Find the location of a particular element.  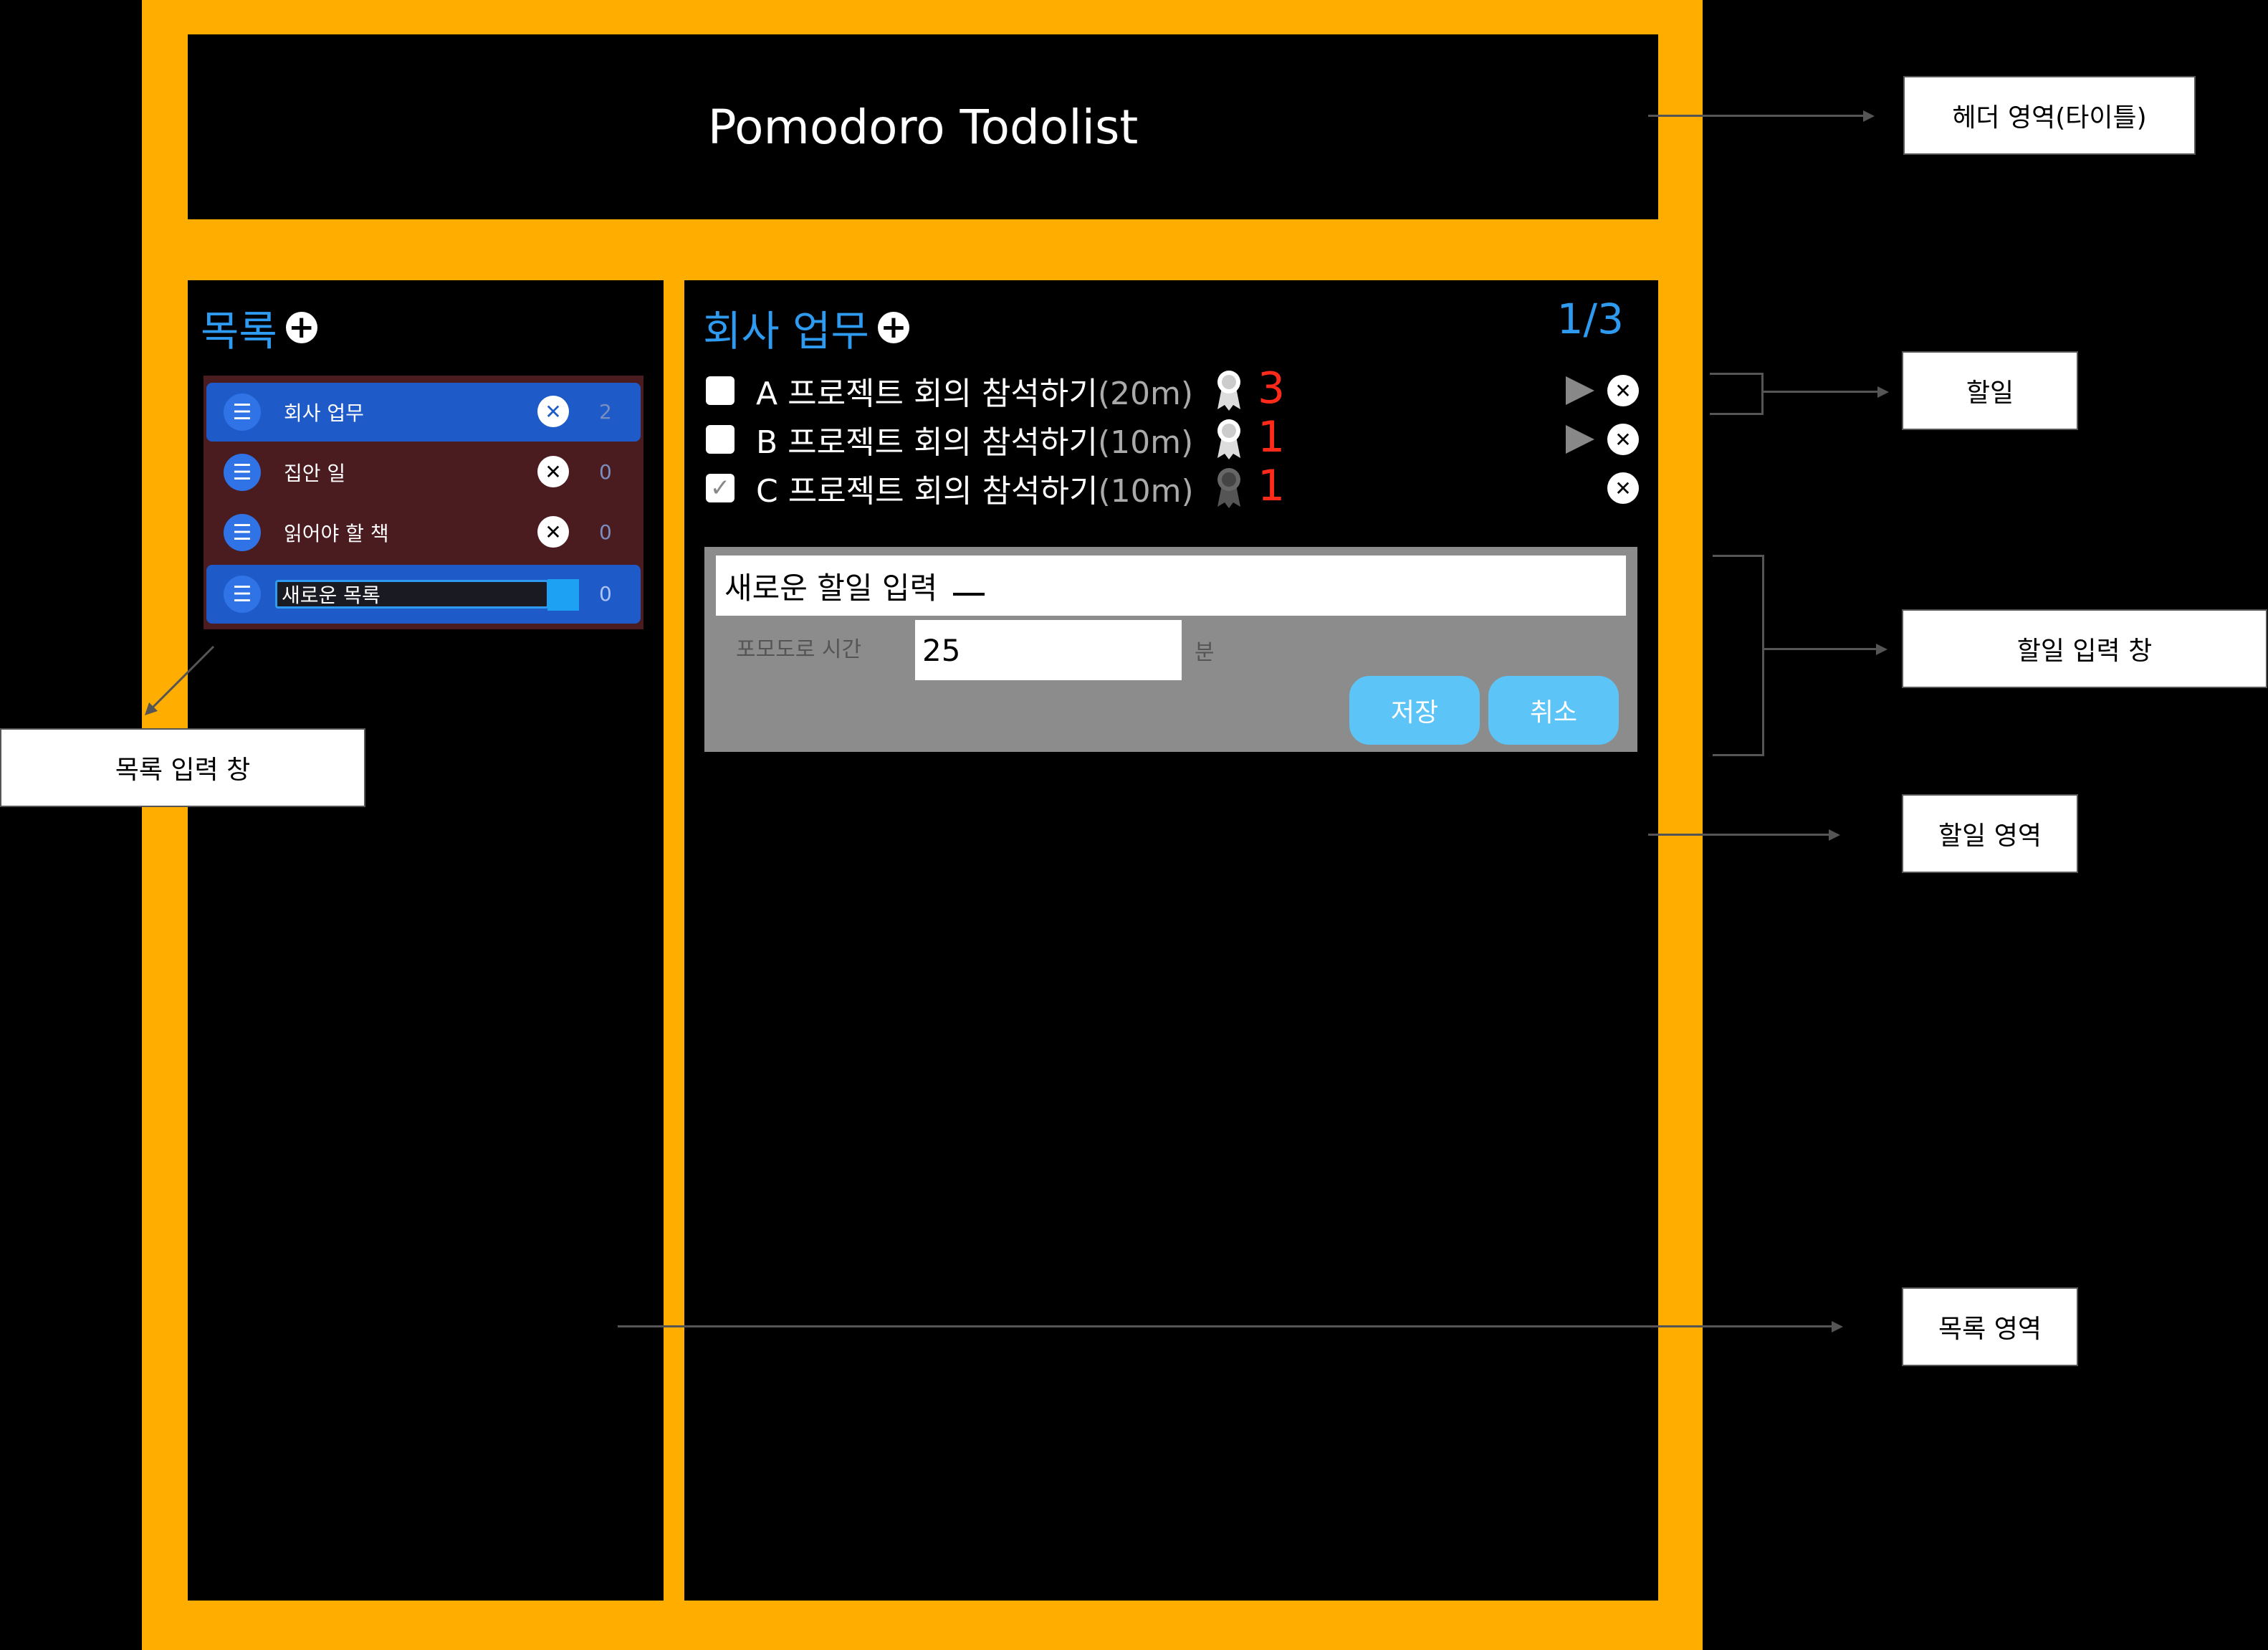

save-button: 저장 is located at coordinates (1414, 711).